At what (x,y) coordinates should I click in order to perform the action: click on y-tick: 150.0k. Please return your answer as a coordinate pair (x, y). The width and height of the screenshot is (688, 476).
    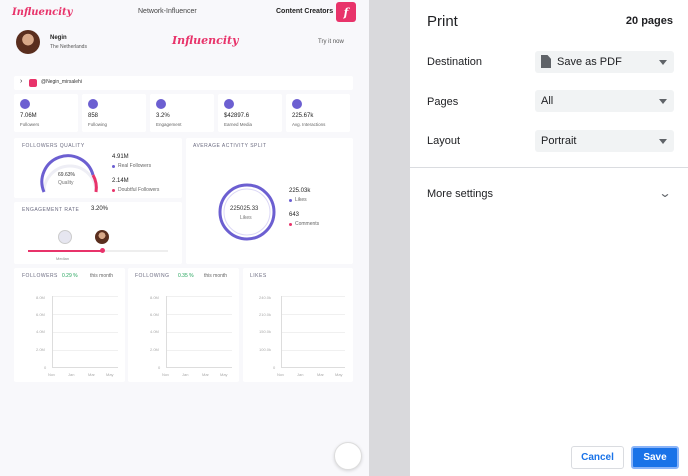
    Looking at the image, I should click on (265, 331).